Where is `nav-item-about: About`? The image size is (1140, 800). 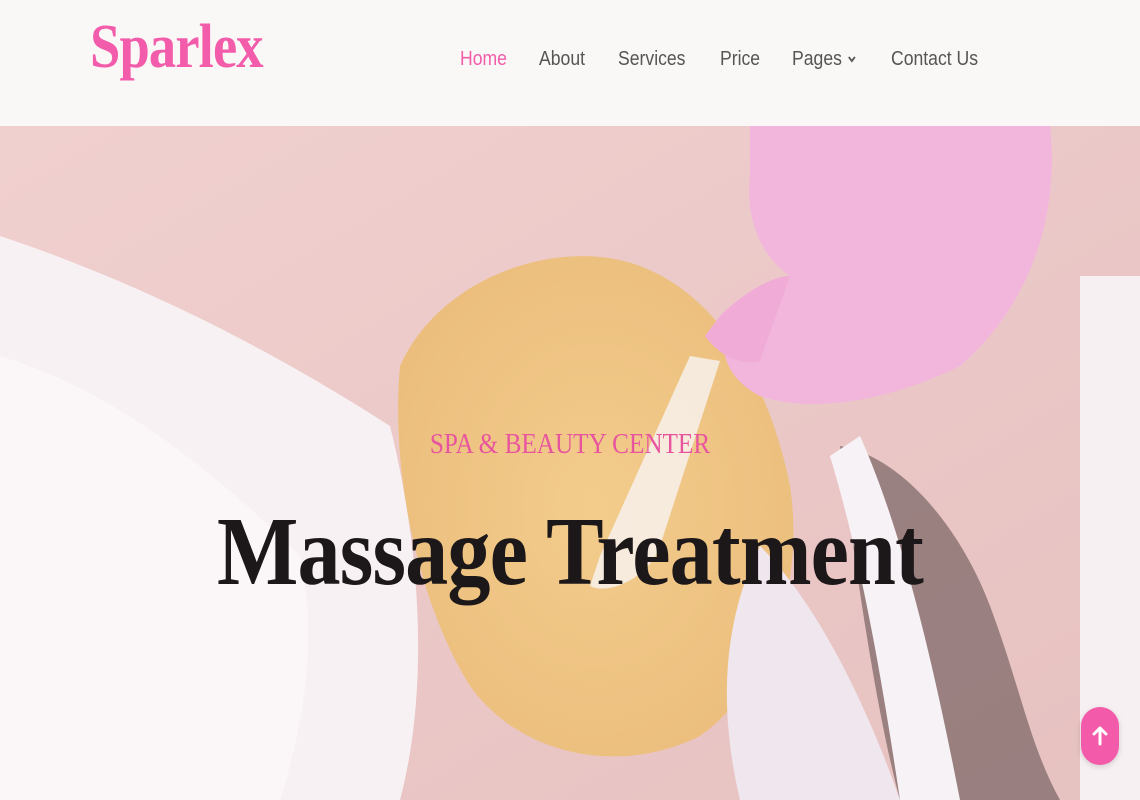 nav-item-about: About is located at coordinates (562, 59).